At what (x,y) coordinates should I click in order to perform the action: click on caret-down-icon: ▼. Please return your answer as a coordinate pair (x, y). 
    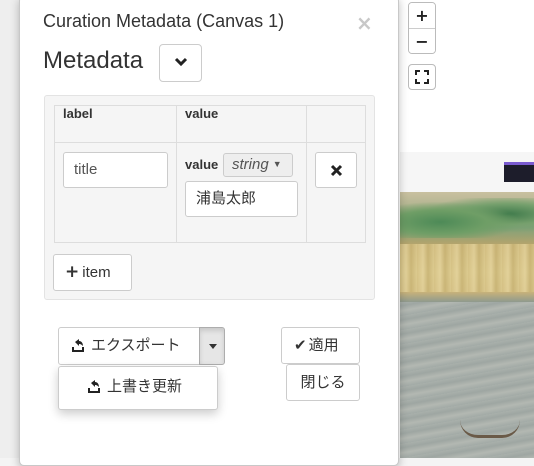
    Looking at the image, I should click on (277, 164).